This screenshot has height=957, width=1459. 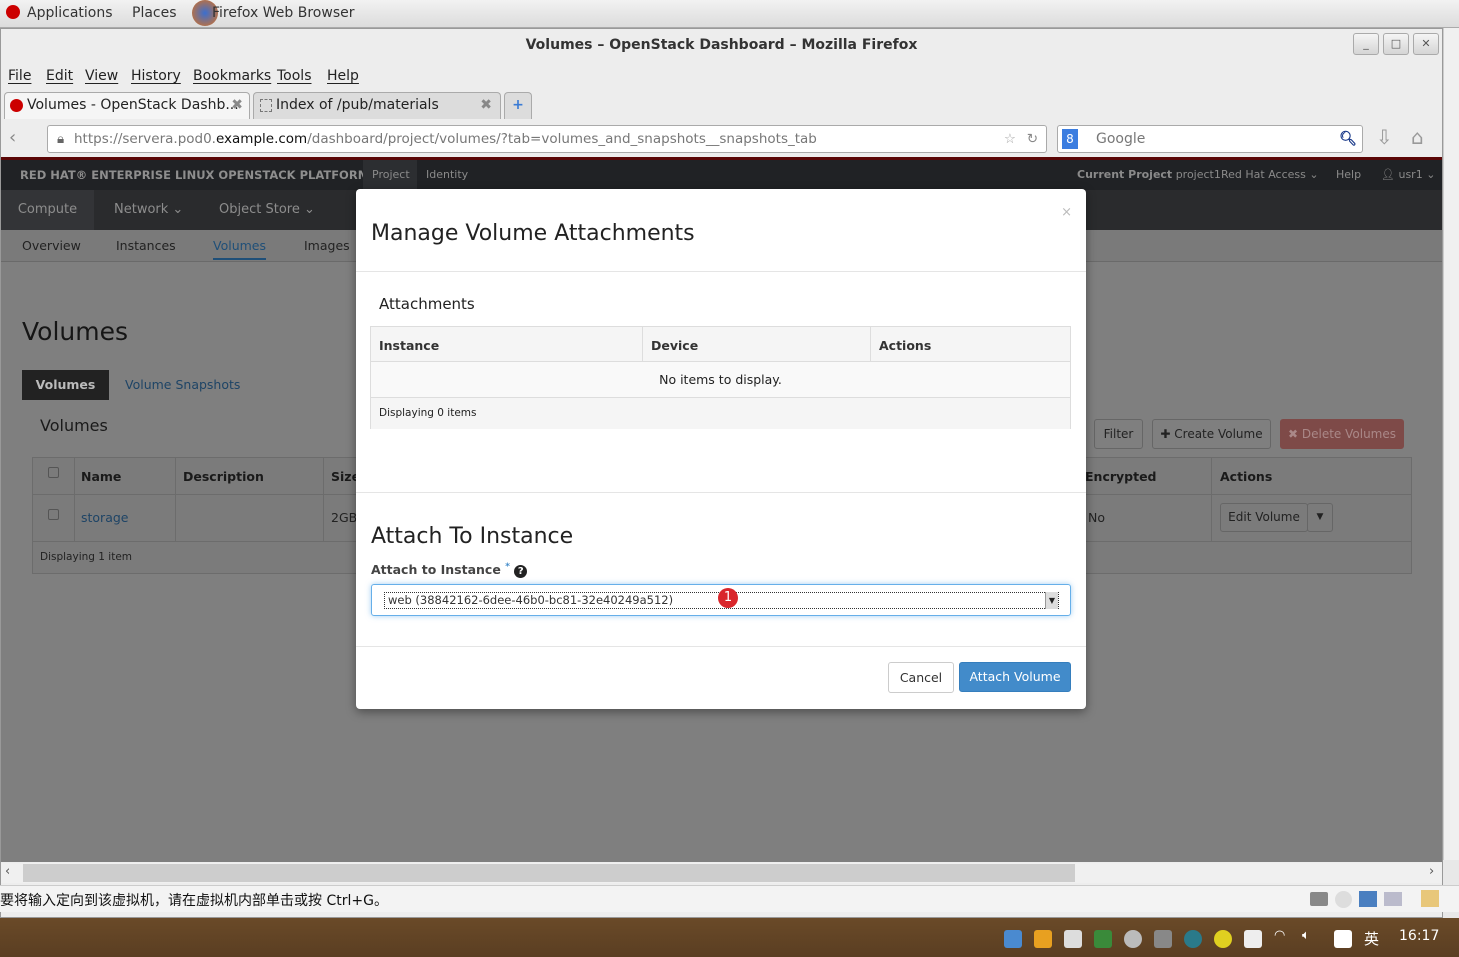 I want to click on scroll-left-icon: ‹, so click(x=7, y=871).